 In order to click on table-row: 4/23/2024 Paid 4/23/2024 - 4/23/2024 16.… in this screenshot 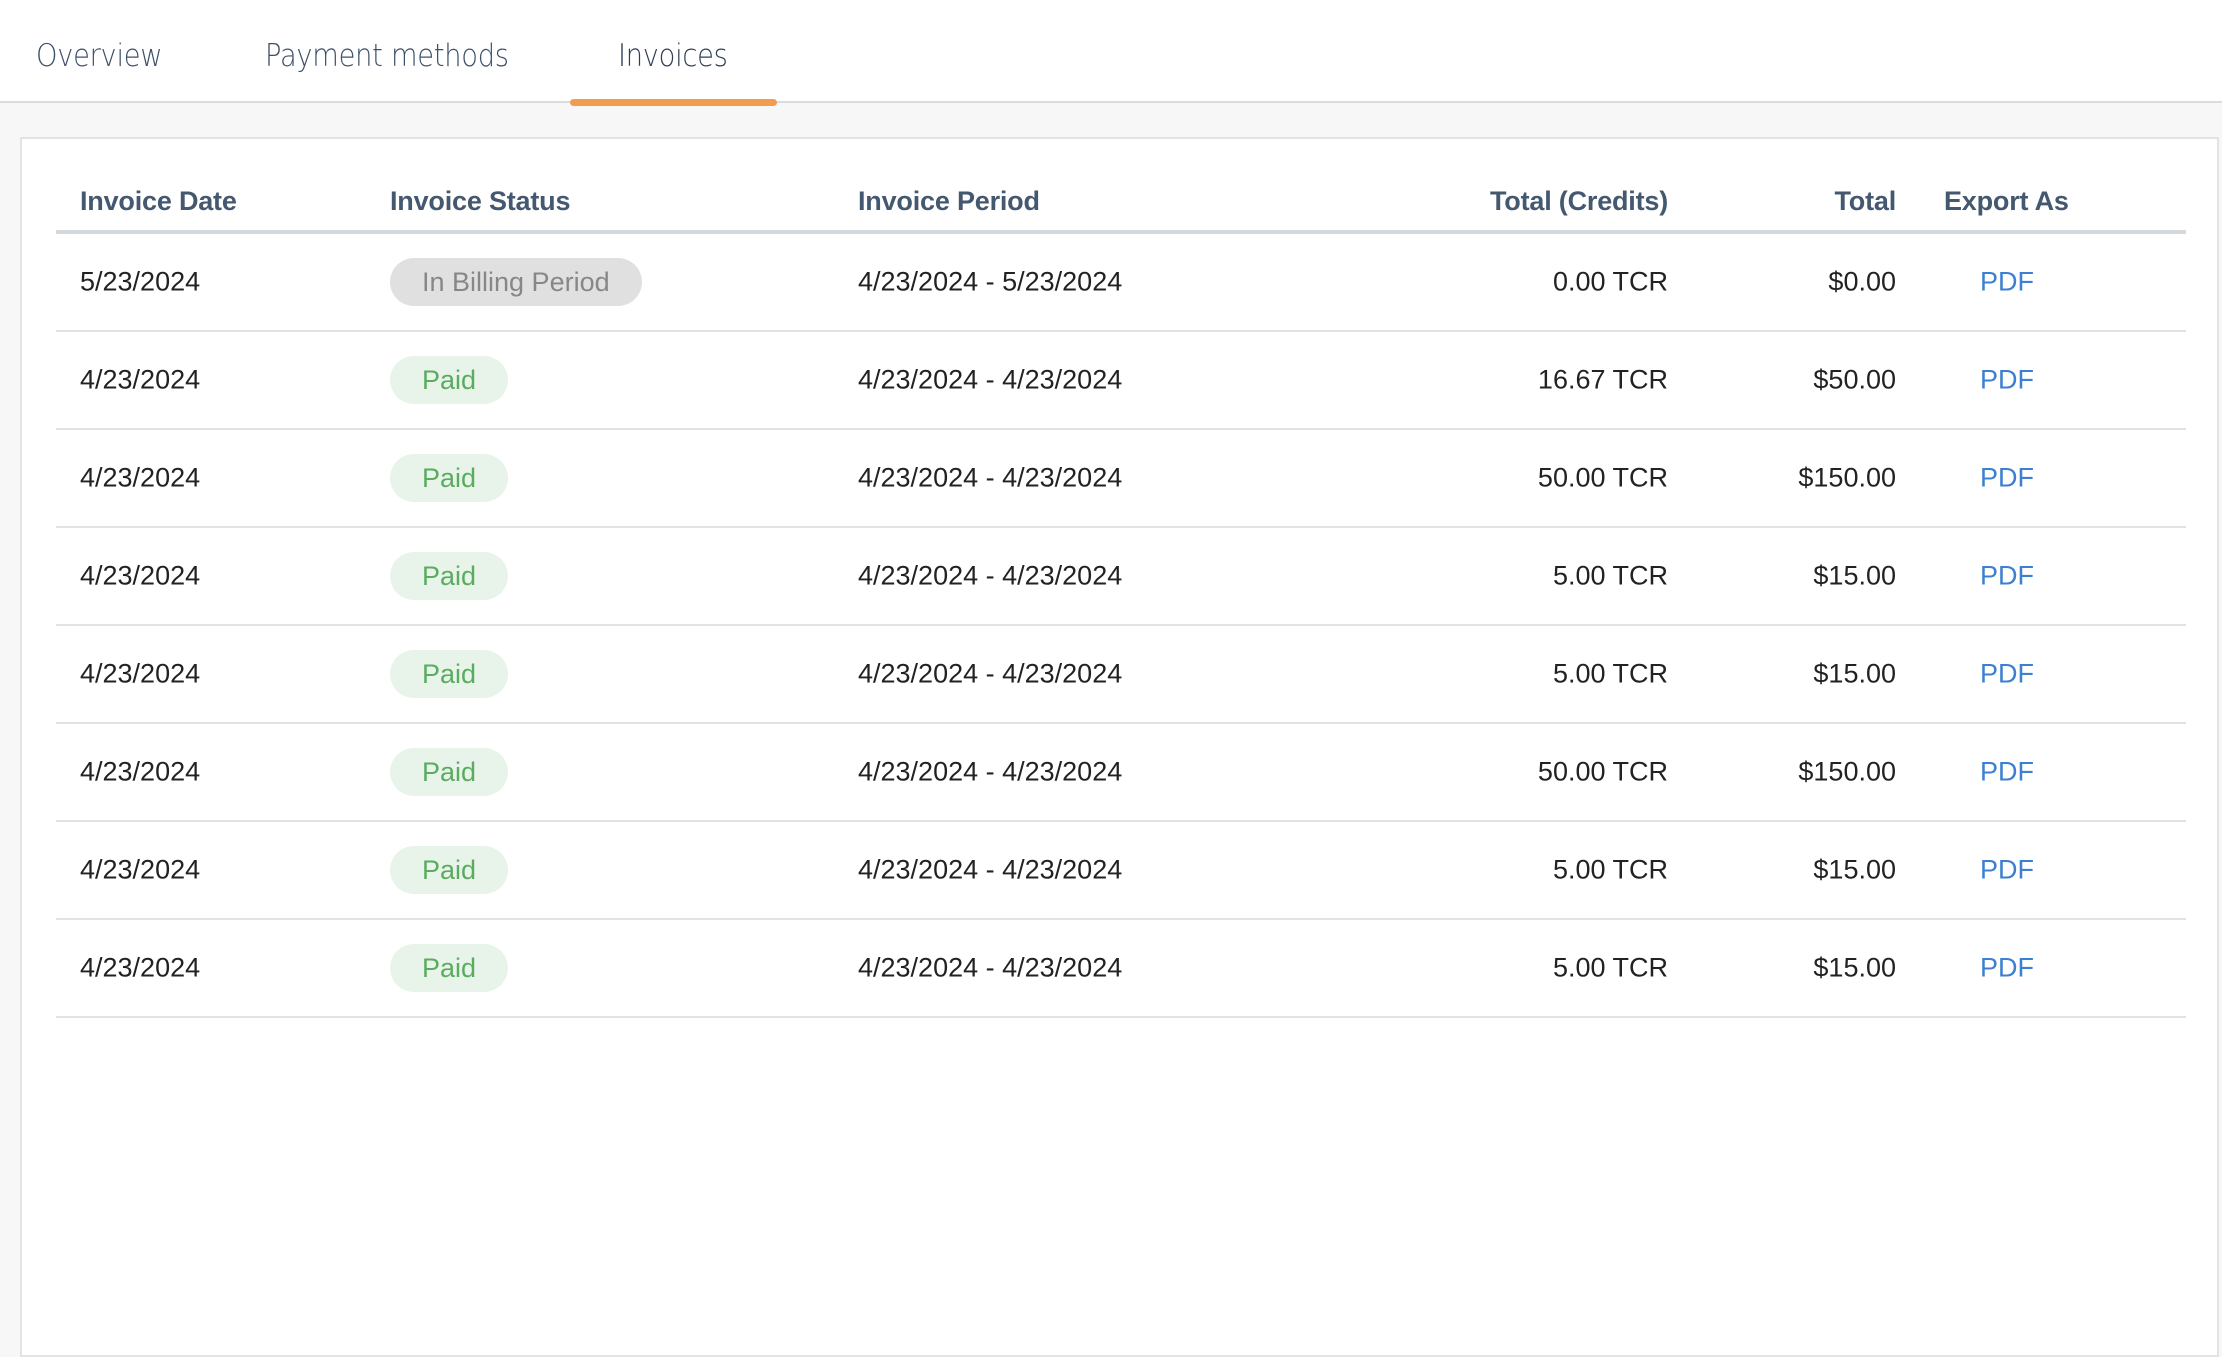, I will do `click(1121, 381)`.